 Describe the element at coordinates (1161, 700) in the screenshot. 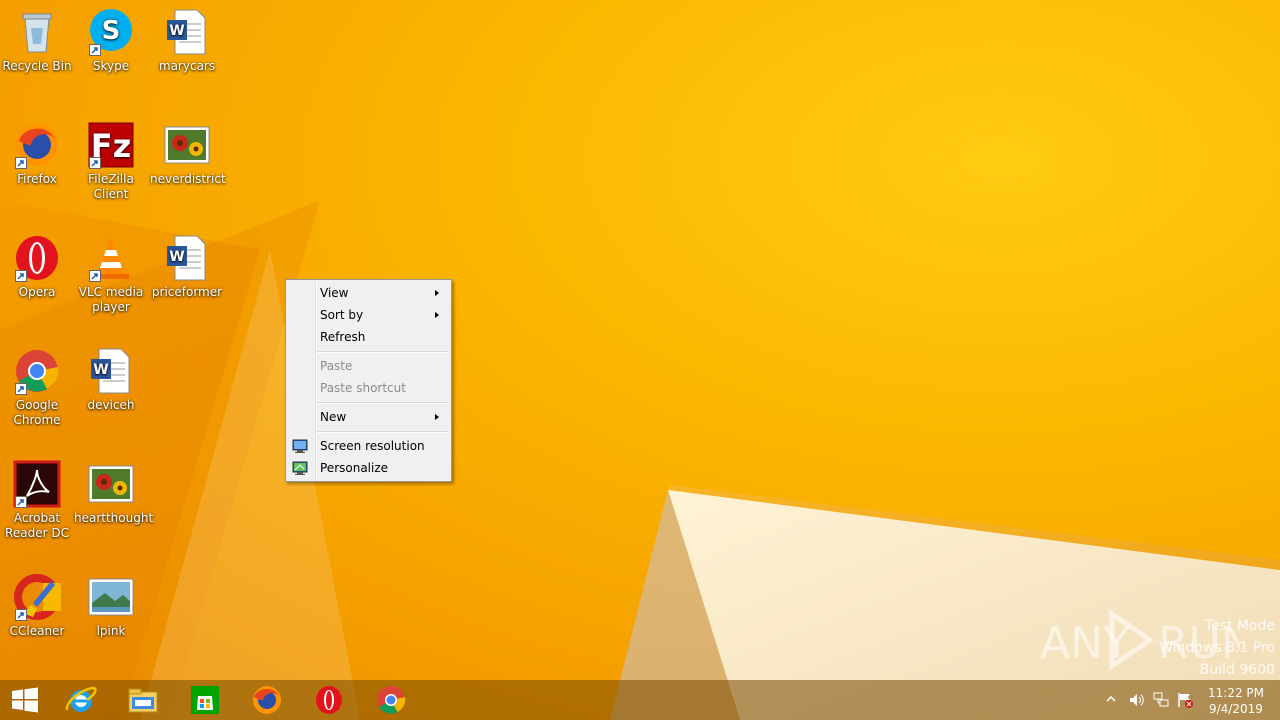

I see `network-icon` at that location.